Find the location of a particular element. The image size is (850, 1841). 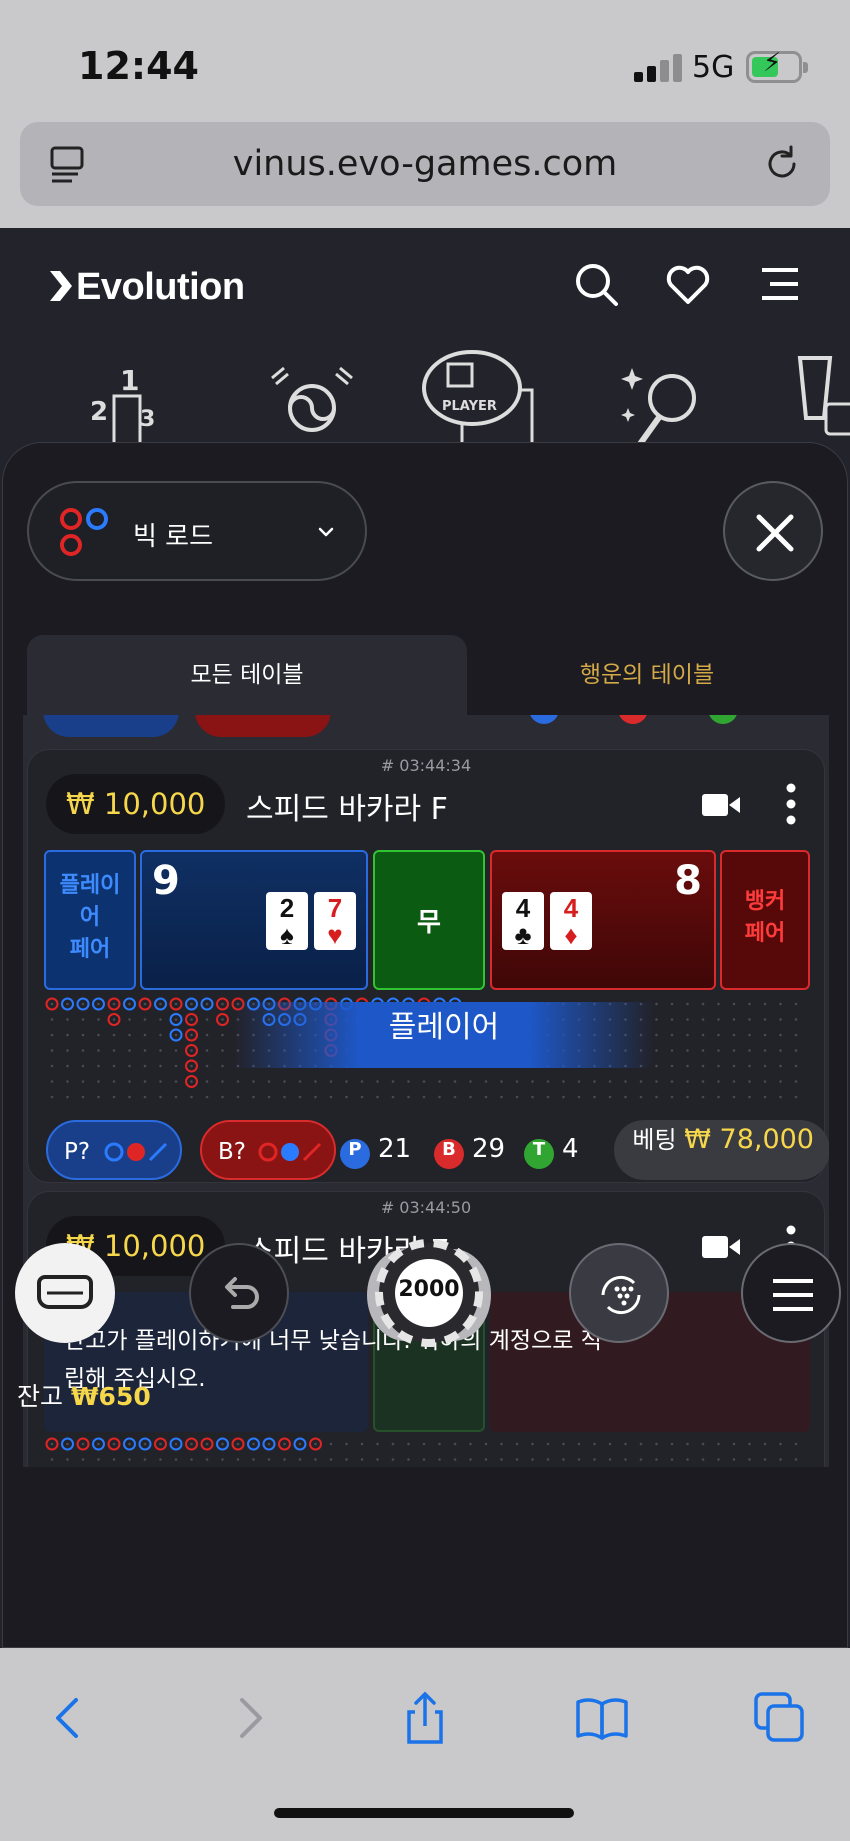

menu-icon is located at coordinates (793, 1295).